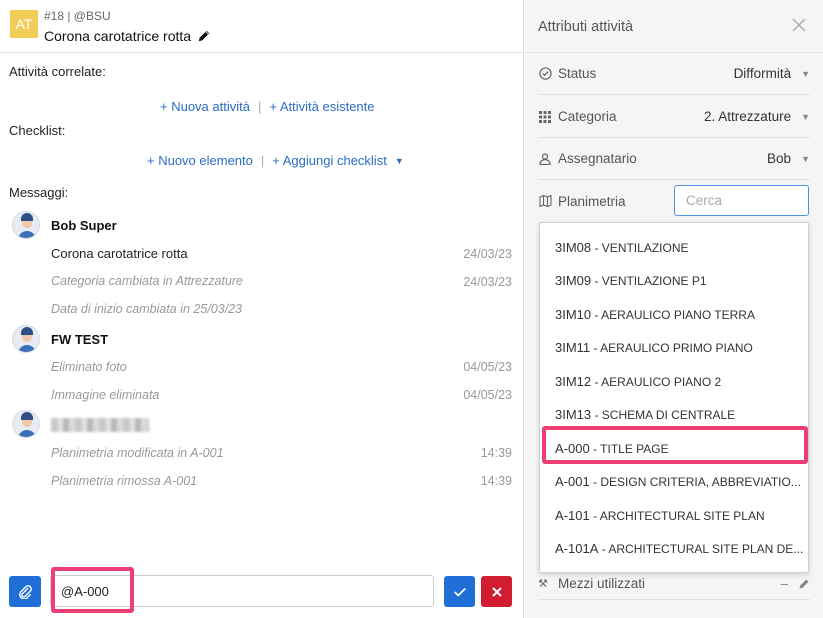 Image resolution: width=823 pixels, height=618 pixels. What do you see at coordinates (741, 200) in the screenshot?
I see `planimetria-search-input: Cerca` at bounding box center [741, 200].